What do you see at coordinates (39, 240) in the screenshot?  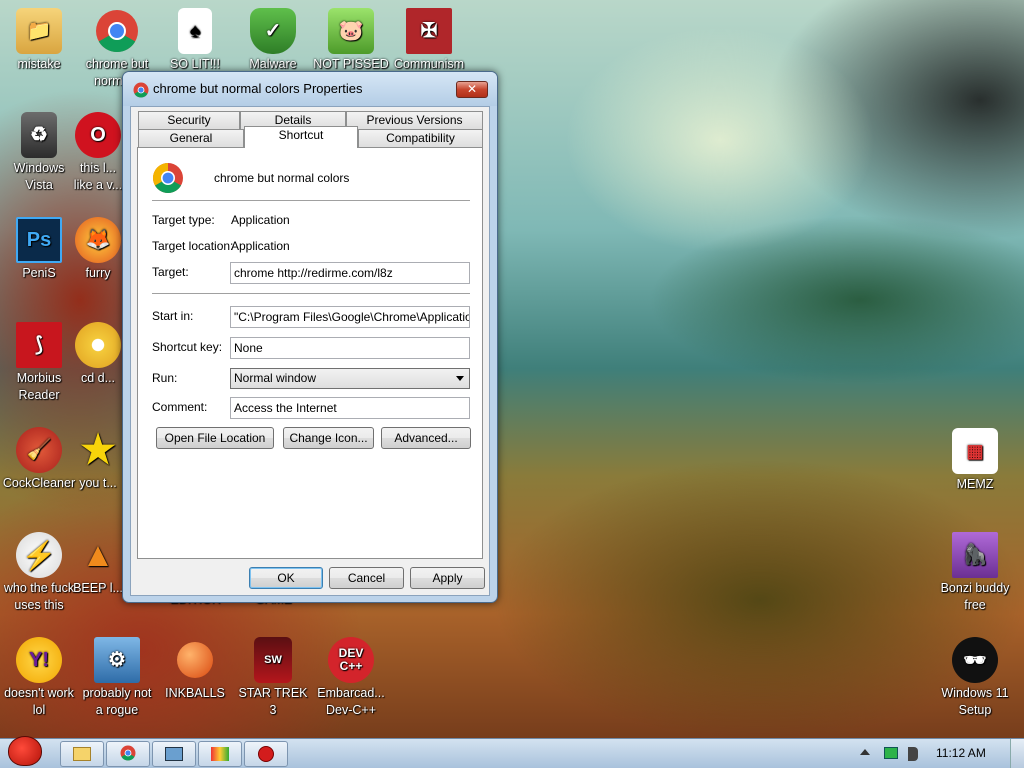 I see `photoshop-icon: Ps` at bounding box center [39, 240].